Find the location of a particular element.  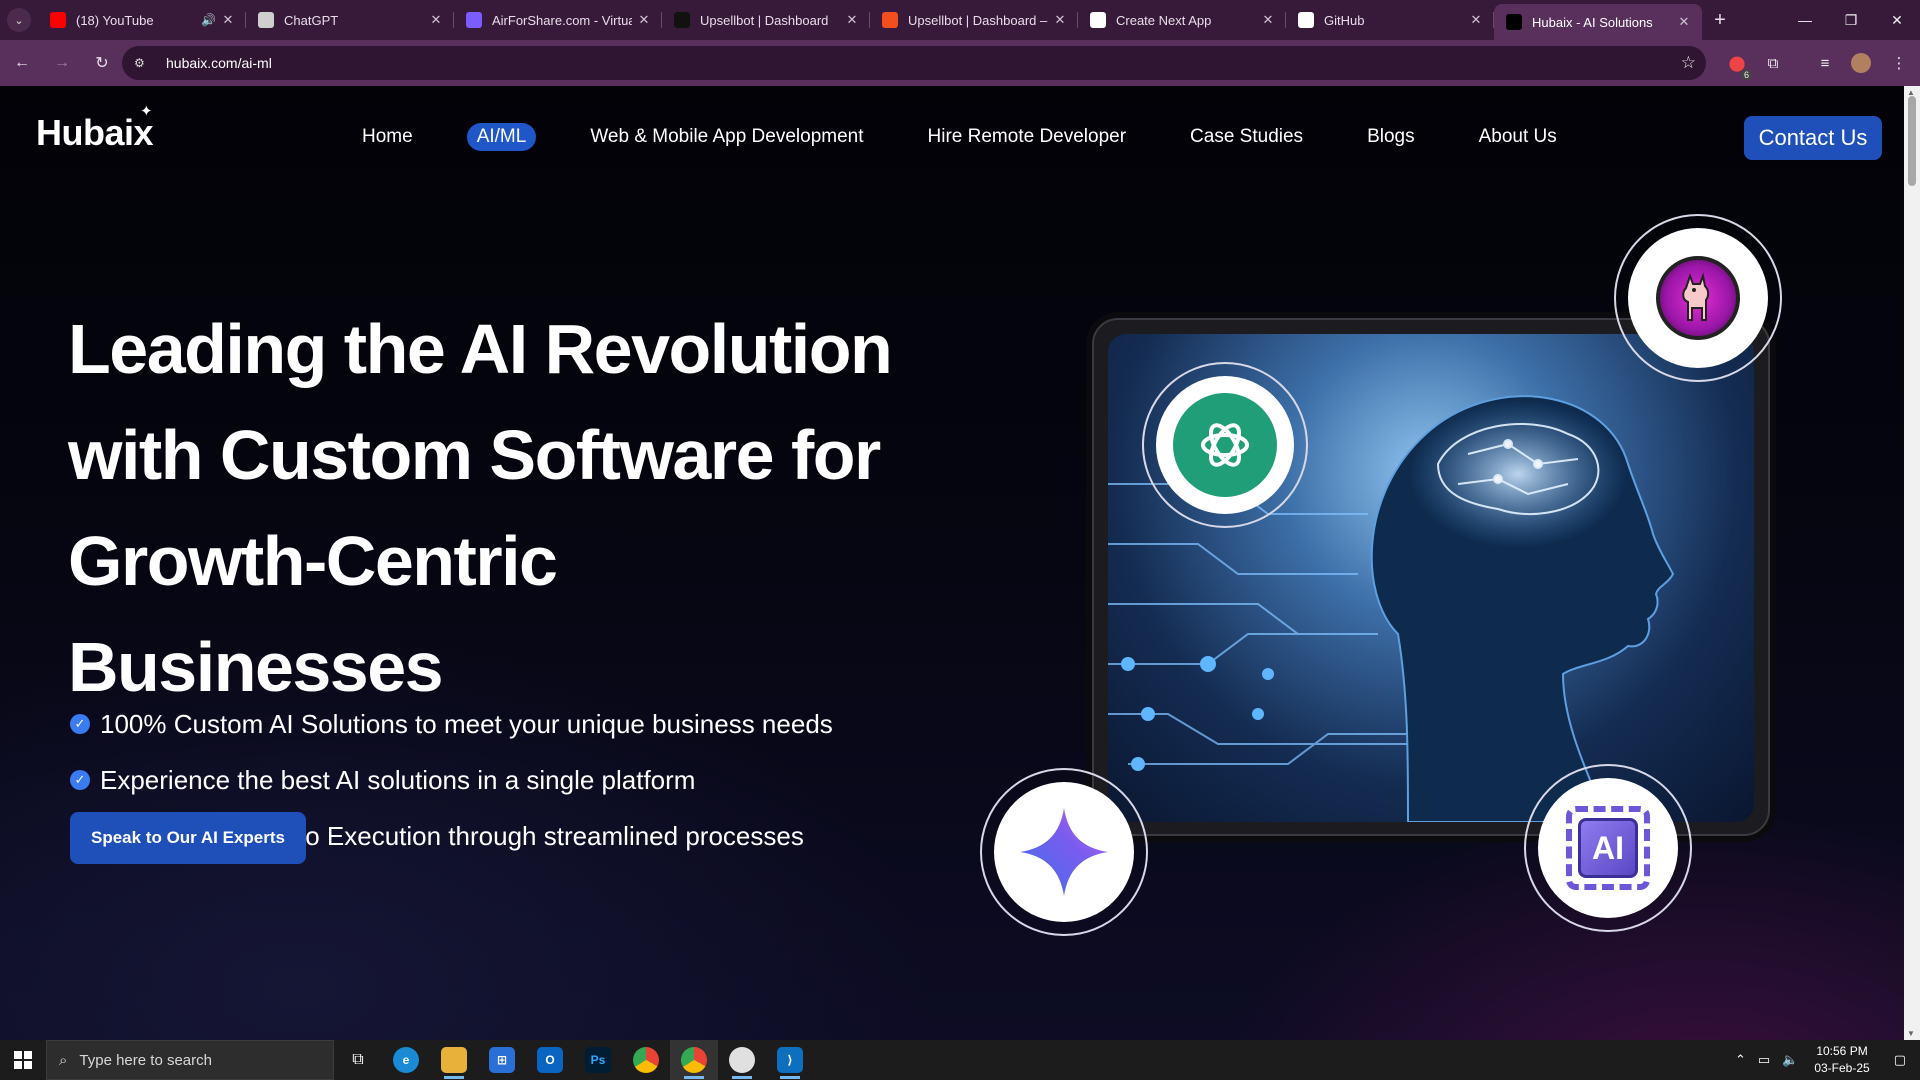

address-bar: ⚙ hubaix.com/ai-ml ☆ is located at coordinates (914, 63).